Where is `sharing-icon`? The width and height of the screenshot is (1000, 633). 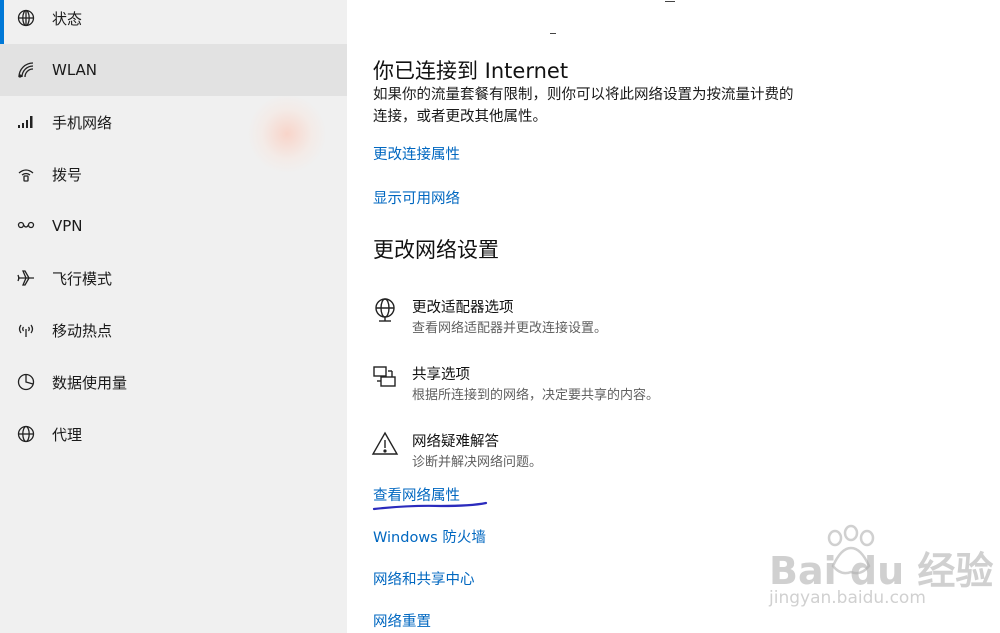 sharing-icon is located at coordinates (385, 377).